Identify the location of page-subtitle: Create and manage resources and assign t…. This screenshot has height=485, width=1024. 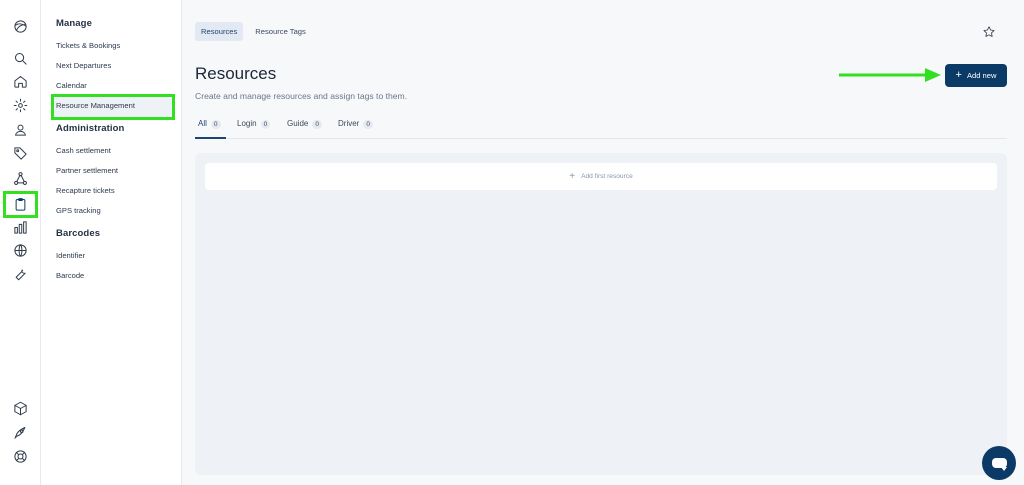
(301, 96).